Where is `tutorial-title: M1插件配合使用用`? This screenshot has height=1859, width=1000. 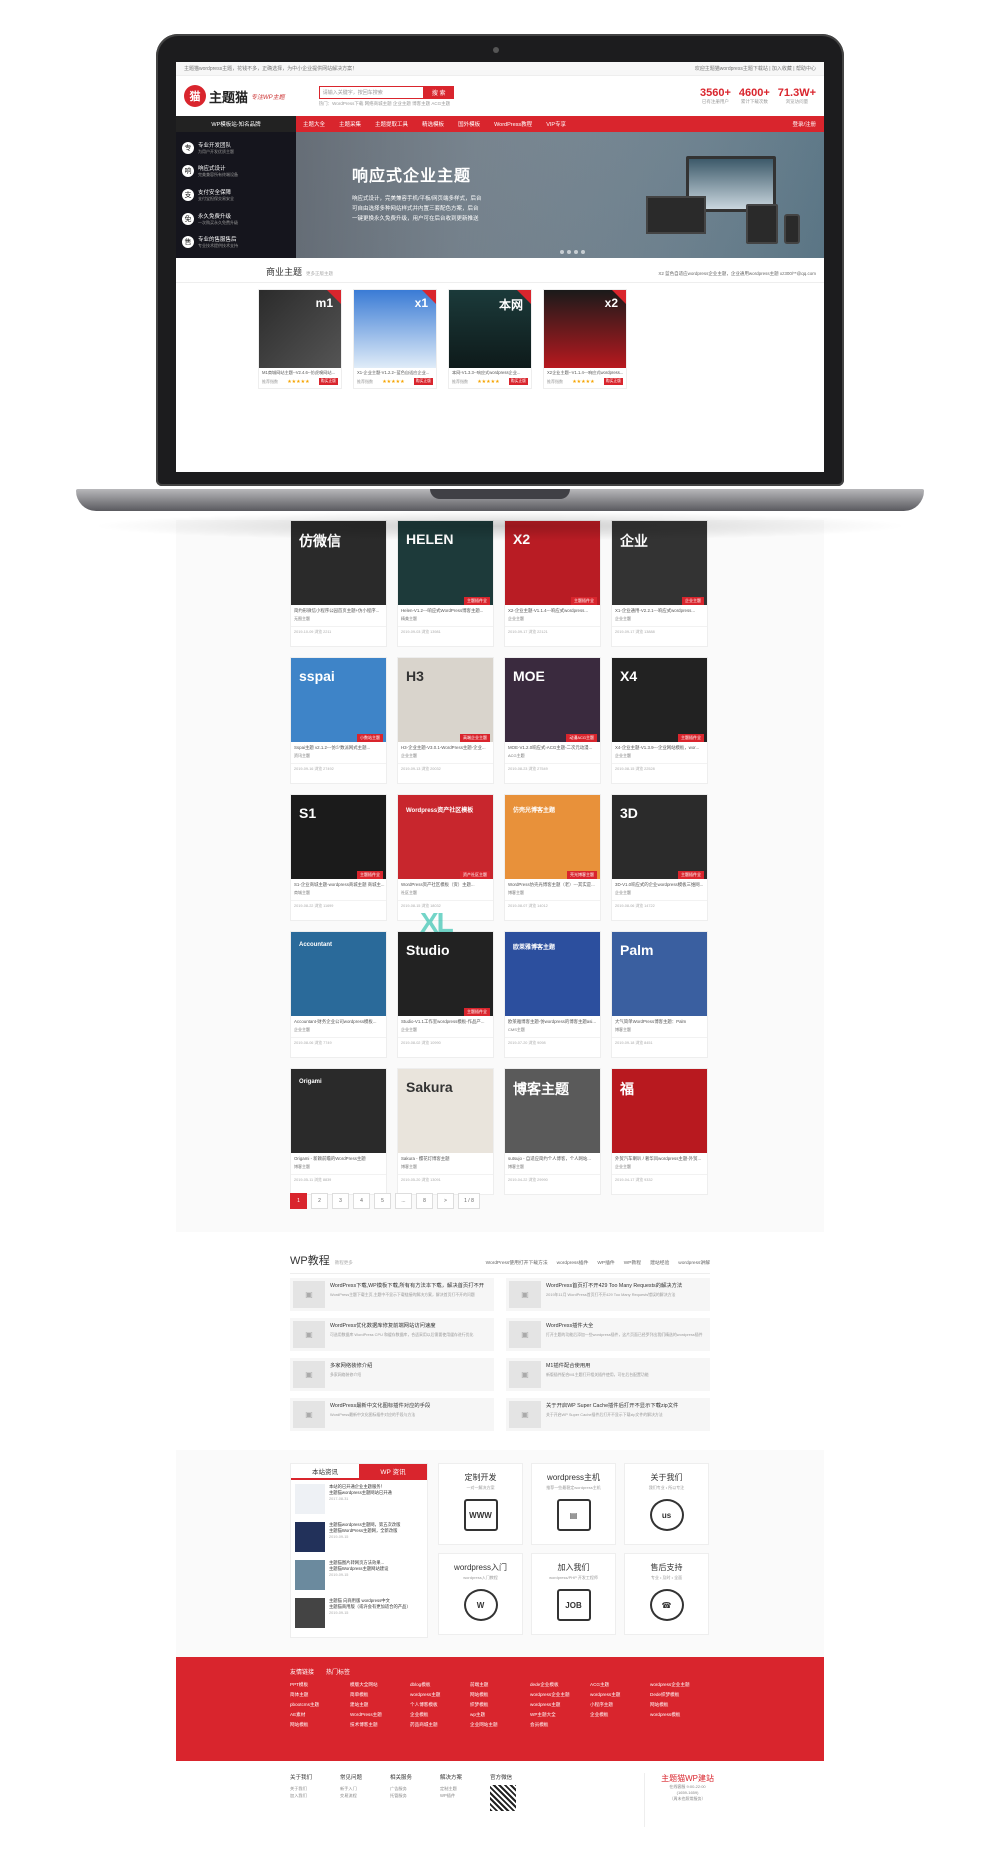
tutorial-title: M1插件配合使用用 is located at coordinates (597, 1365).